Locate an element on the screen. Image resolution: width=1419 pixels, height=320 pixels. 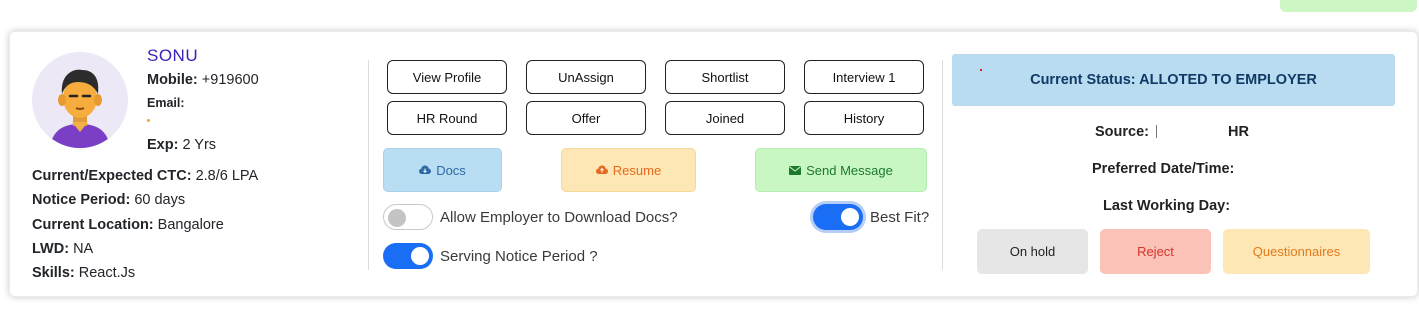
preferred-datetime-label: Preferred Date/Time: is located at coordinates (1163, 169).